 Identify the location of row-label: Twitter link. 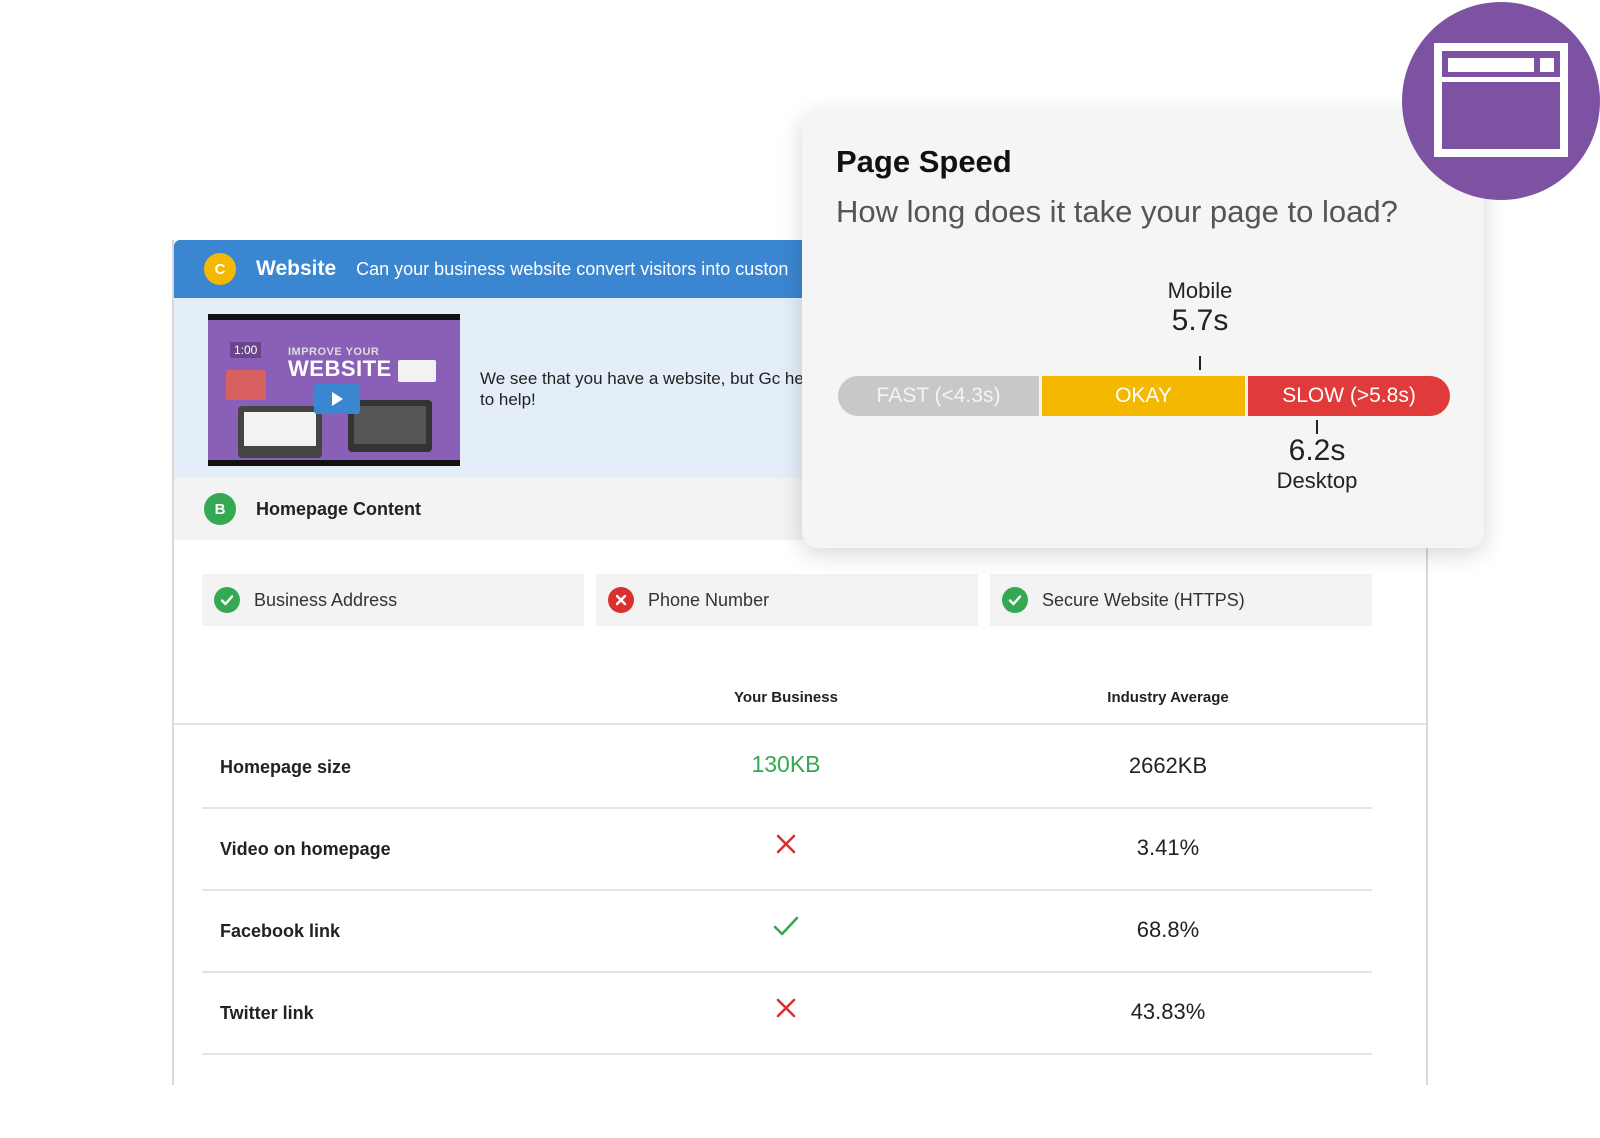
(267, 1013).